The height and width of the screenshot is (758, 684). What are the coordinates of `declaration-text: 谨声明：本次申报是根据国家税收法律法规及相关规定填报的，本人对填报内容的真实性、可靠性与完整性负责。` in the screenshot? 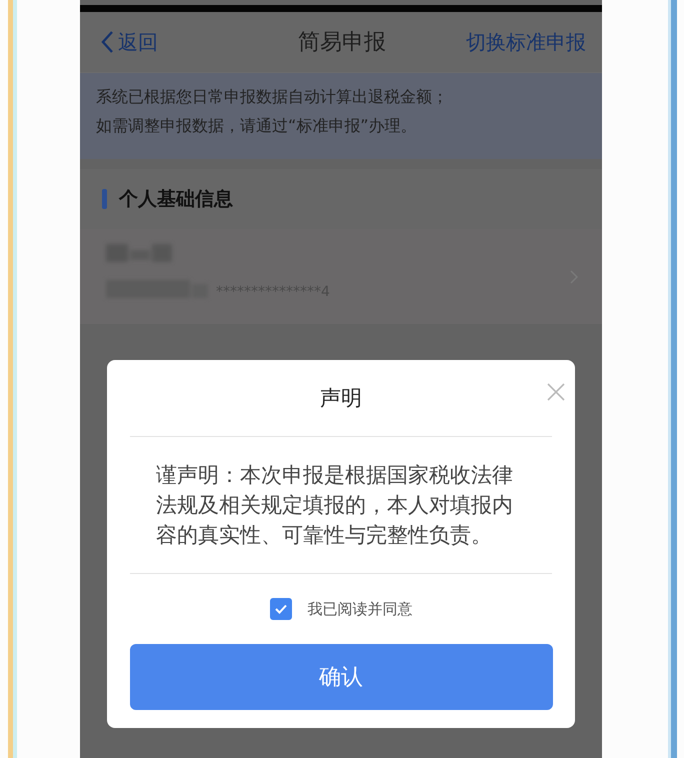 It's located at (335, 505).